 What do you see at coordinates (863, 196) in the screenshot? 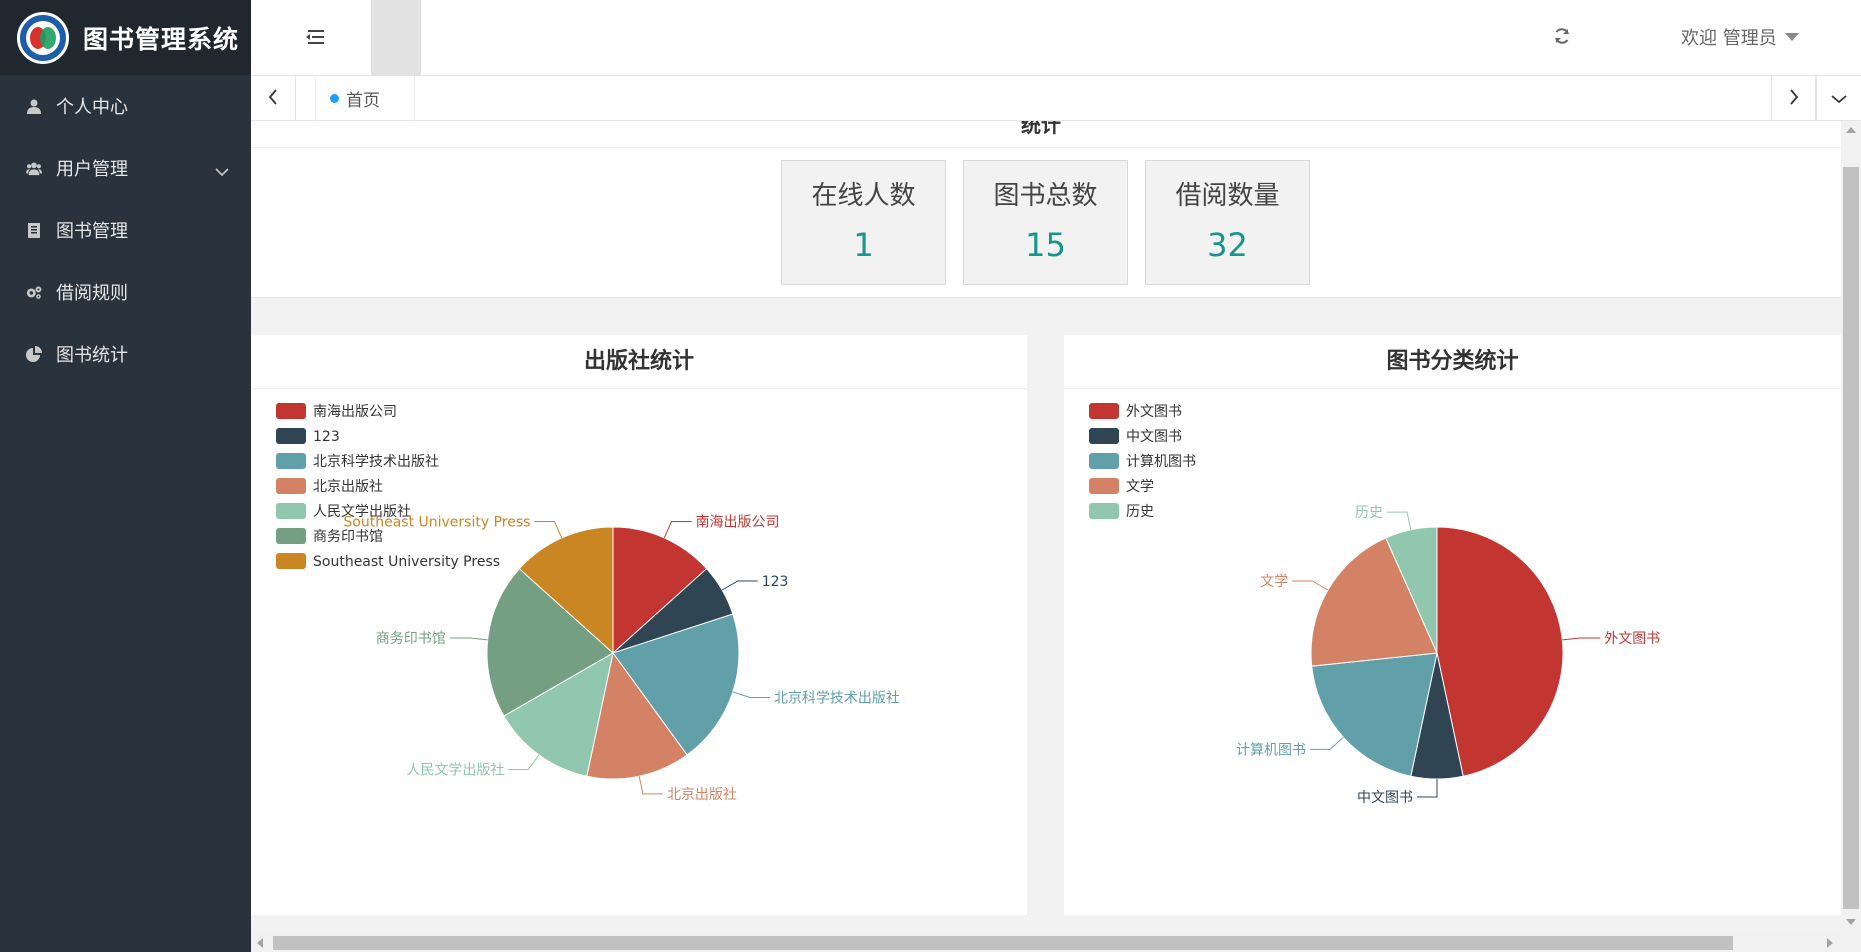
I see `stat-label: 在线人数` at bounding box center [863, 196].